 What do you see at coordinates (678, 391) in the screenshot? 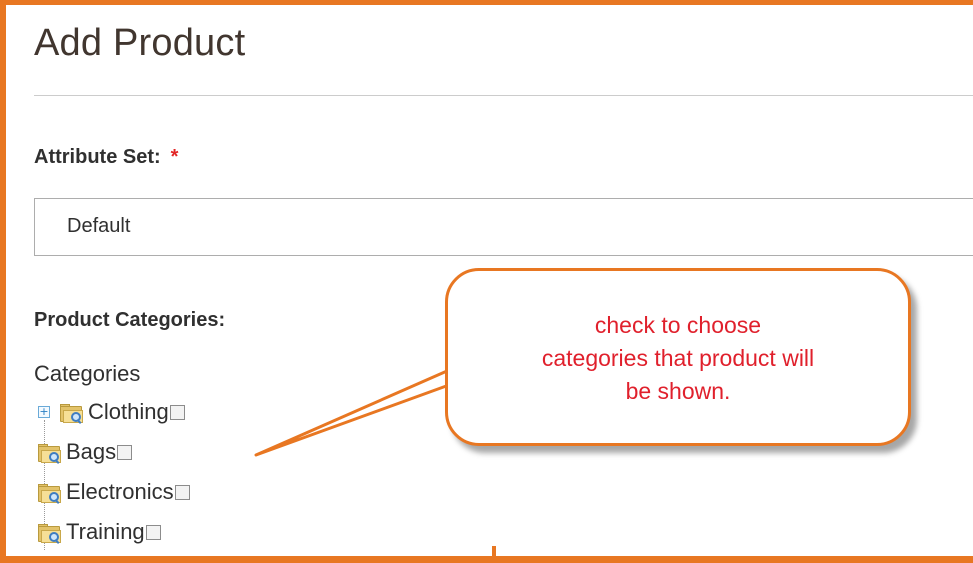
I see `annotation-line-3: be shown.` at bounding box center [678, 391].